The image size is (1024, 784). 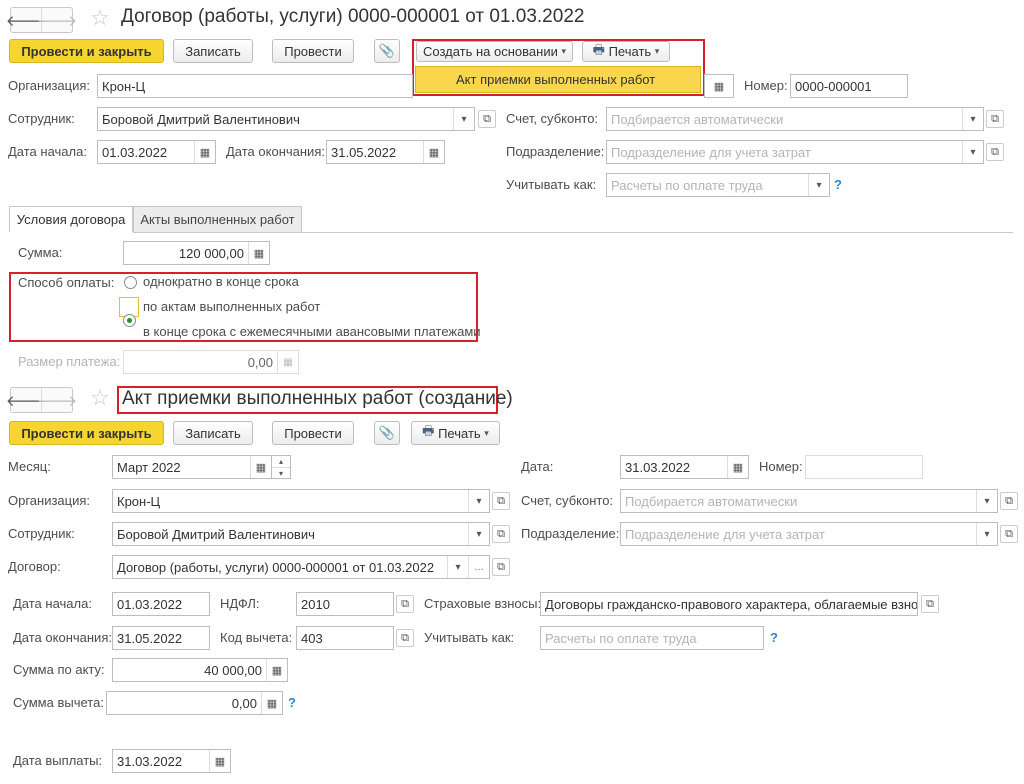 I want to click on number-field, so click(x=864, y=467).